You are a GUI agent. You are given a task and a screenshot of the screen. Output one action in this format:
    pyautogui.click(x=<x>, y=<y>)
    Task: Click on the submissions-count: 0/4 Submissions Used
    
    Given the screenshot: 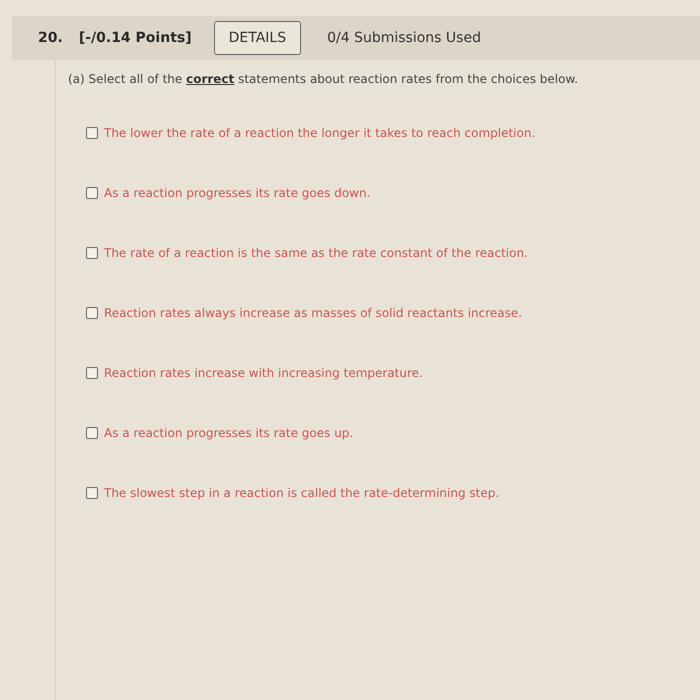 What is the action you would take?
    pyautogui.click(x=404, y=38)
    